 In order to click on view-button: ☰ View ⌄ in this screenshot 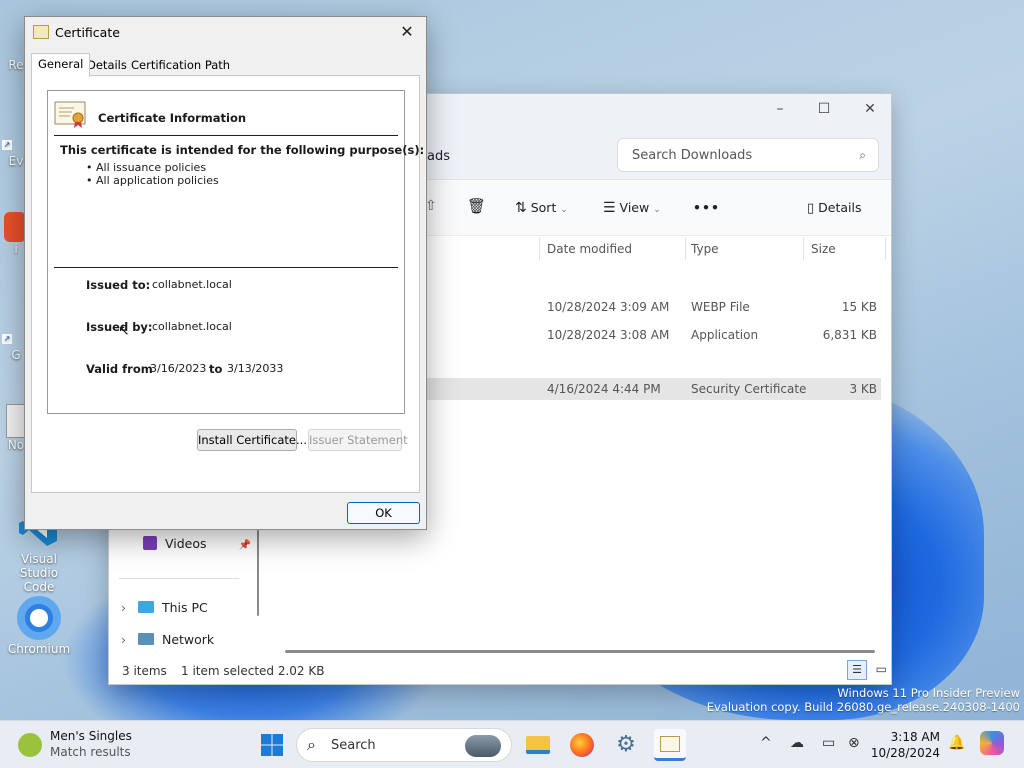, I will do `click(632, 208)`.